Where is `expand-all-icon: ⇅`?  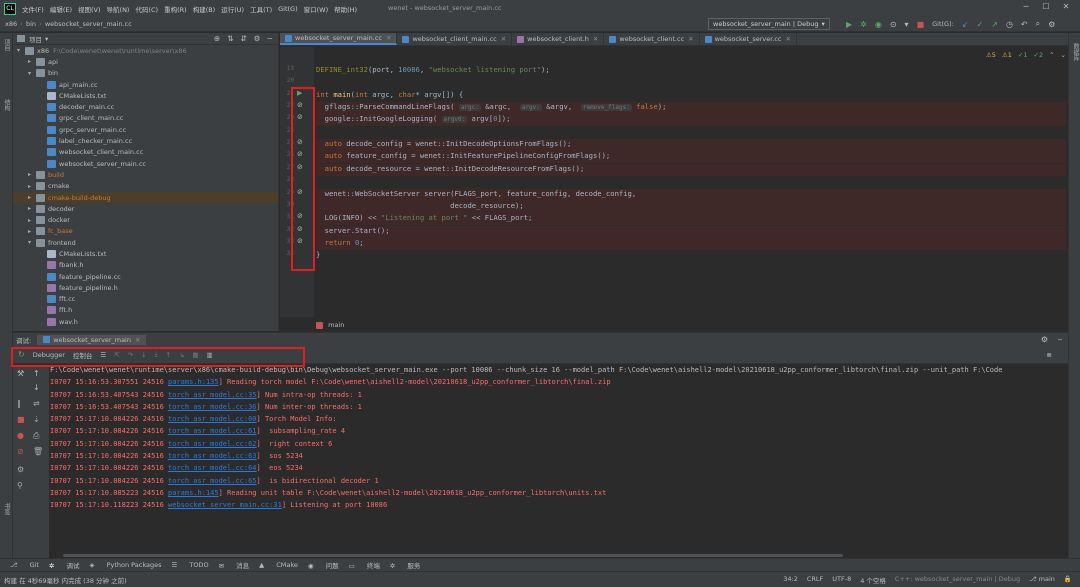
expand-all-icon: ⇅ is located at coordinates (230, 38).